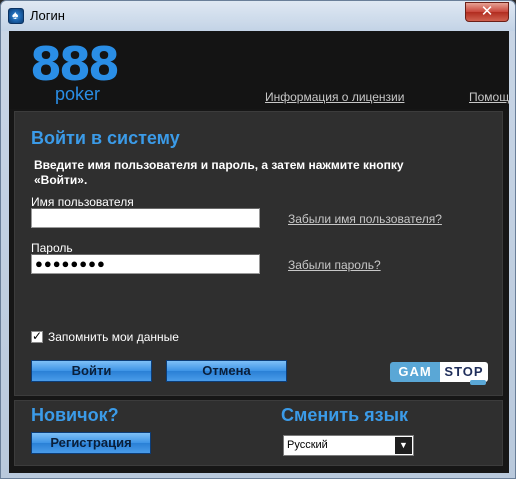  Describe the element at coordinates (258, 16) in the screenshot. I see `title-bar: Логин ✕` at that location.